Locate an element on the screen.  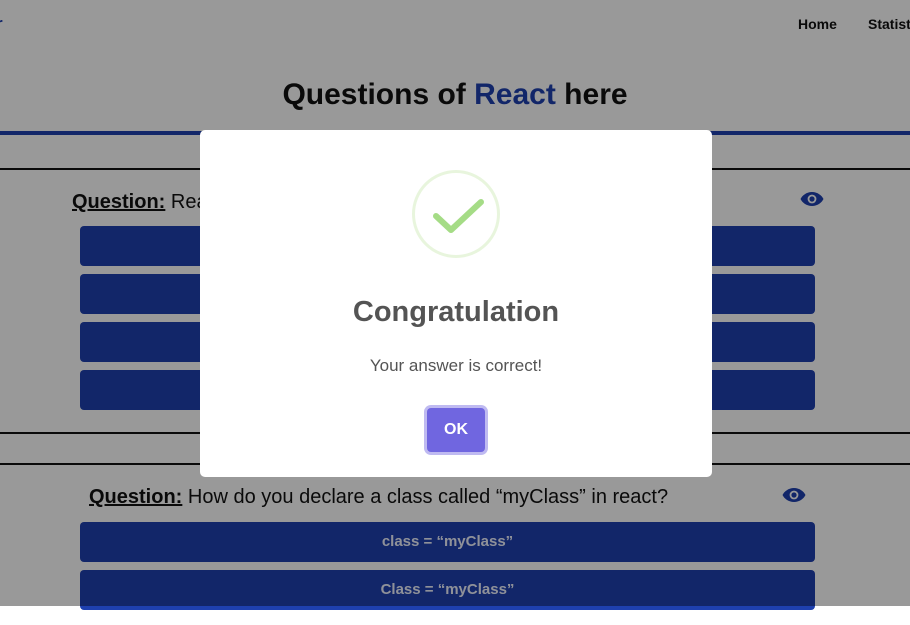
success-icon-ring is located at coordinates (456, 214).